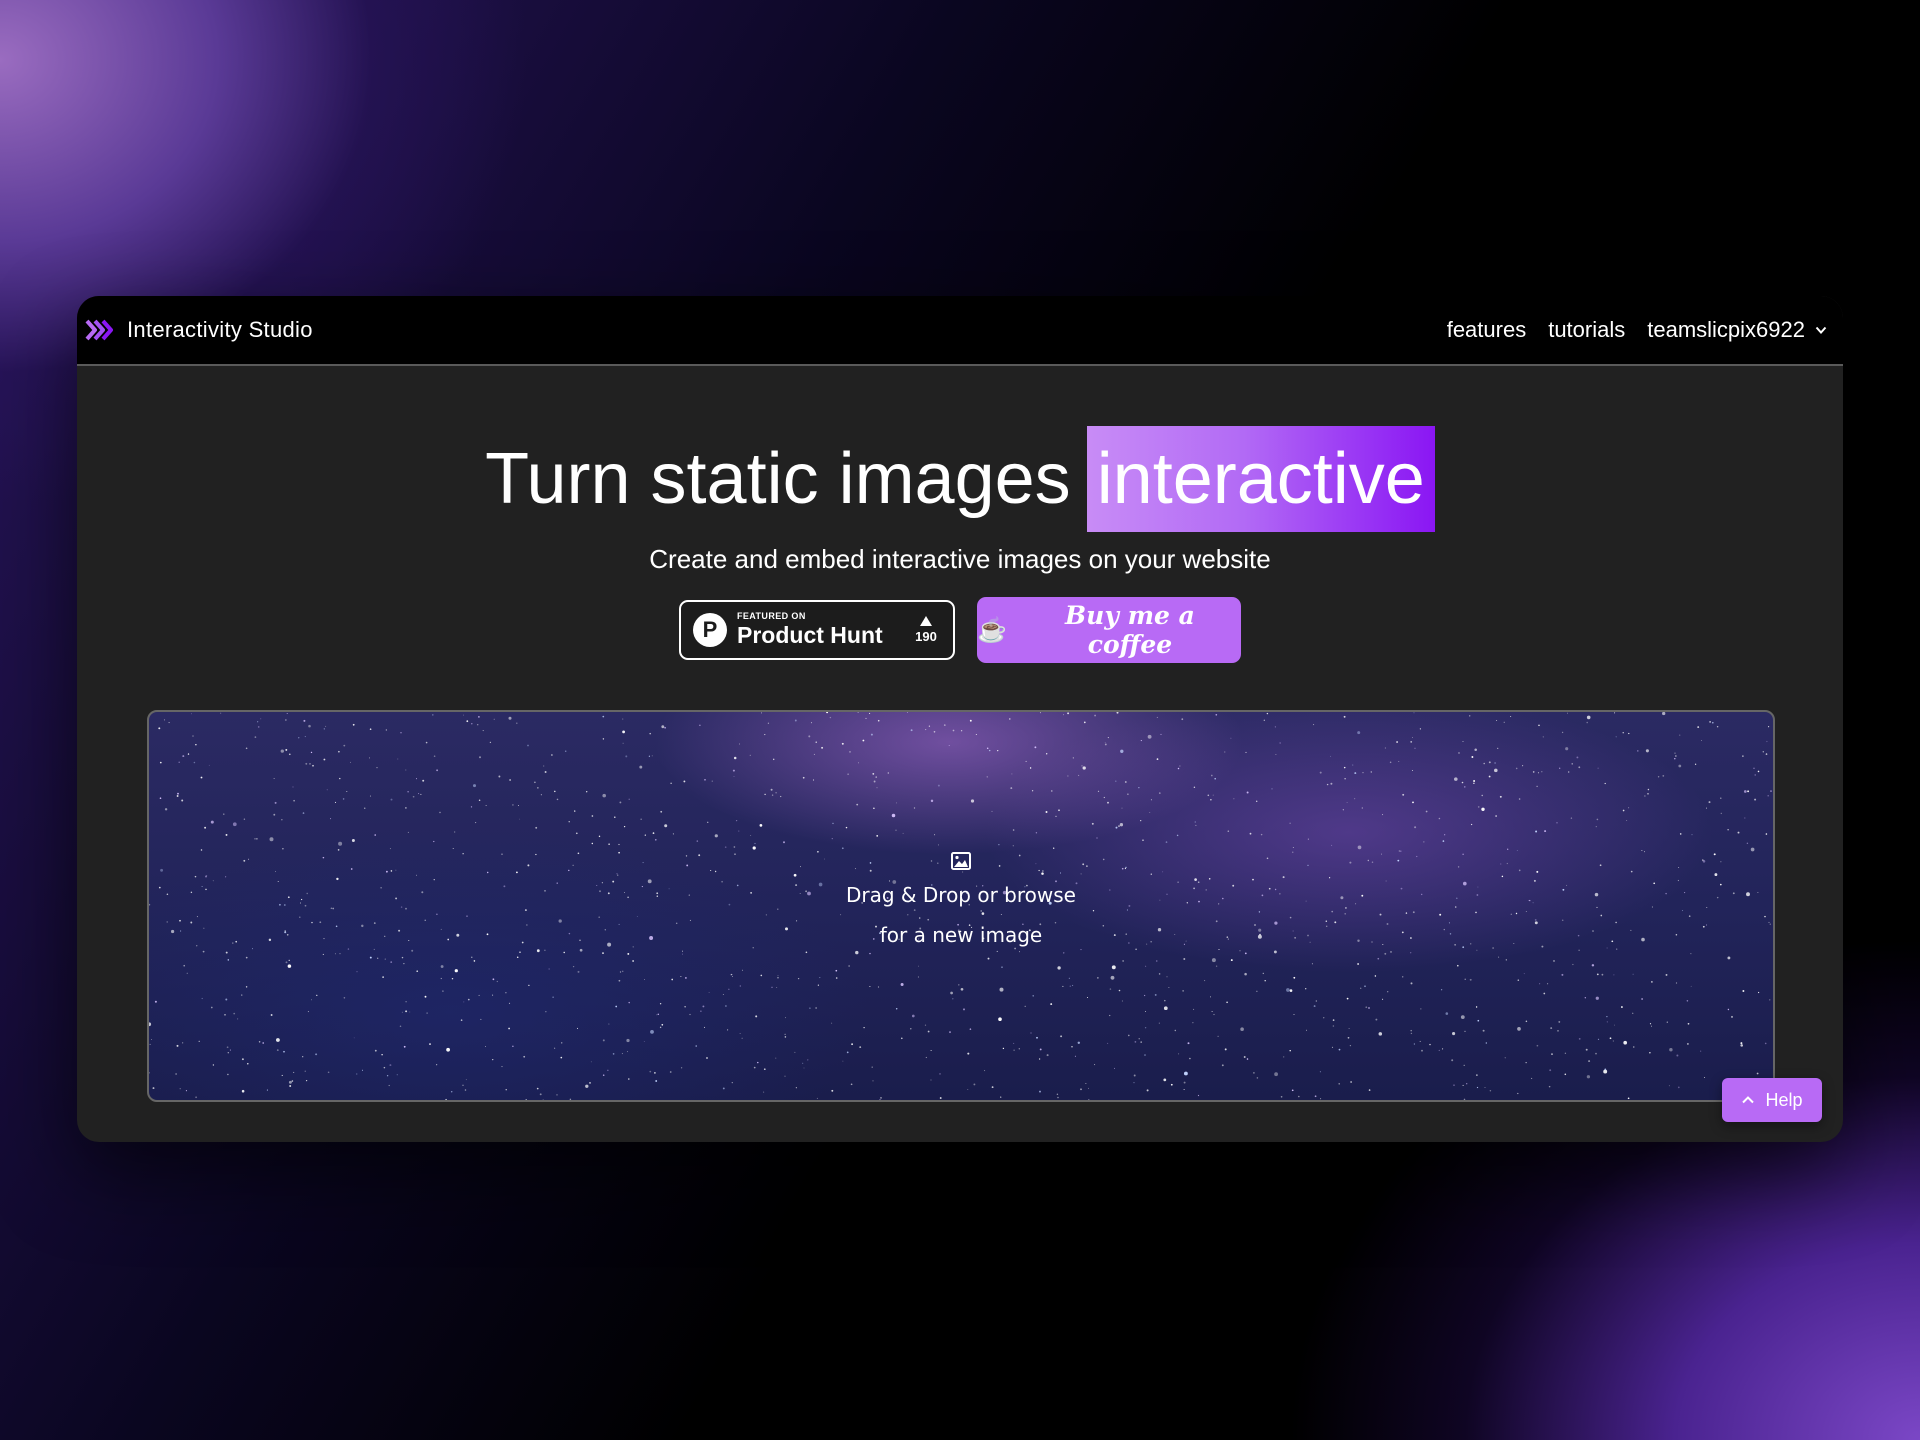 This screenshot has width=1920, height=1440. Describe the element at coordinates (778, 479) in the screenshot. I see `headline-prefix: Turn static images` at that location.